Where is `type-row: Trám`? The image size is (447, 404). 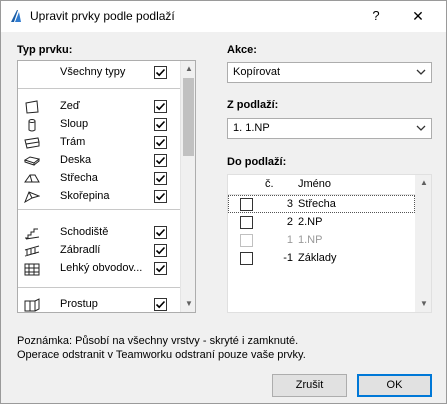 type-row: Trám is located at coordinates (99, 143).